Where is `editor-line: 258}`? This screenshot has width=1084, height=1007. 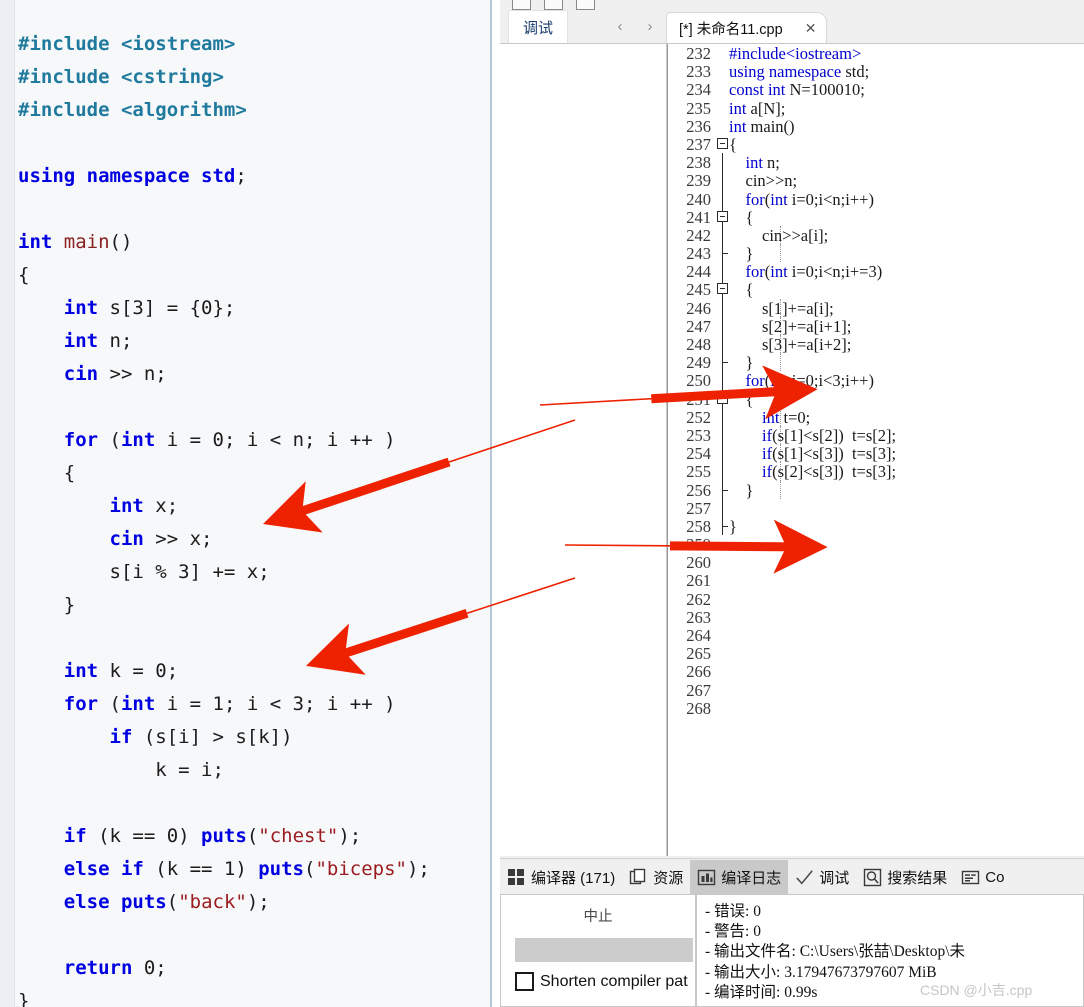 editor-line: 258} is located at coordinates (875, 526).